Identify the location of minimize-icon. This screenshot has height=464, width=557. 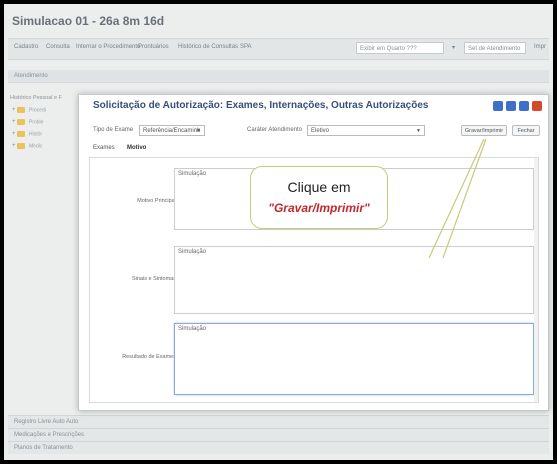
(511, 106).